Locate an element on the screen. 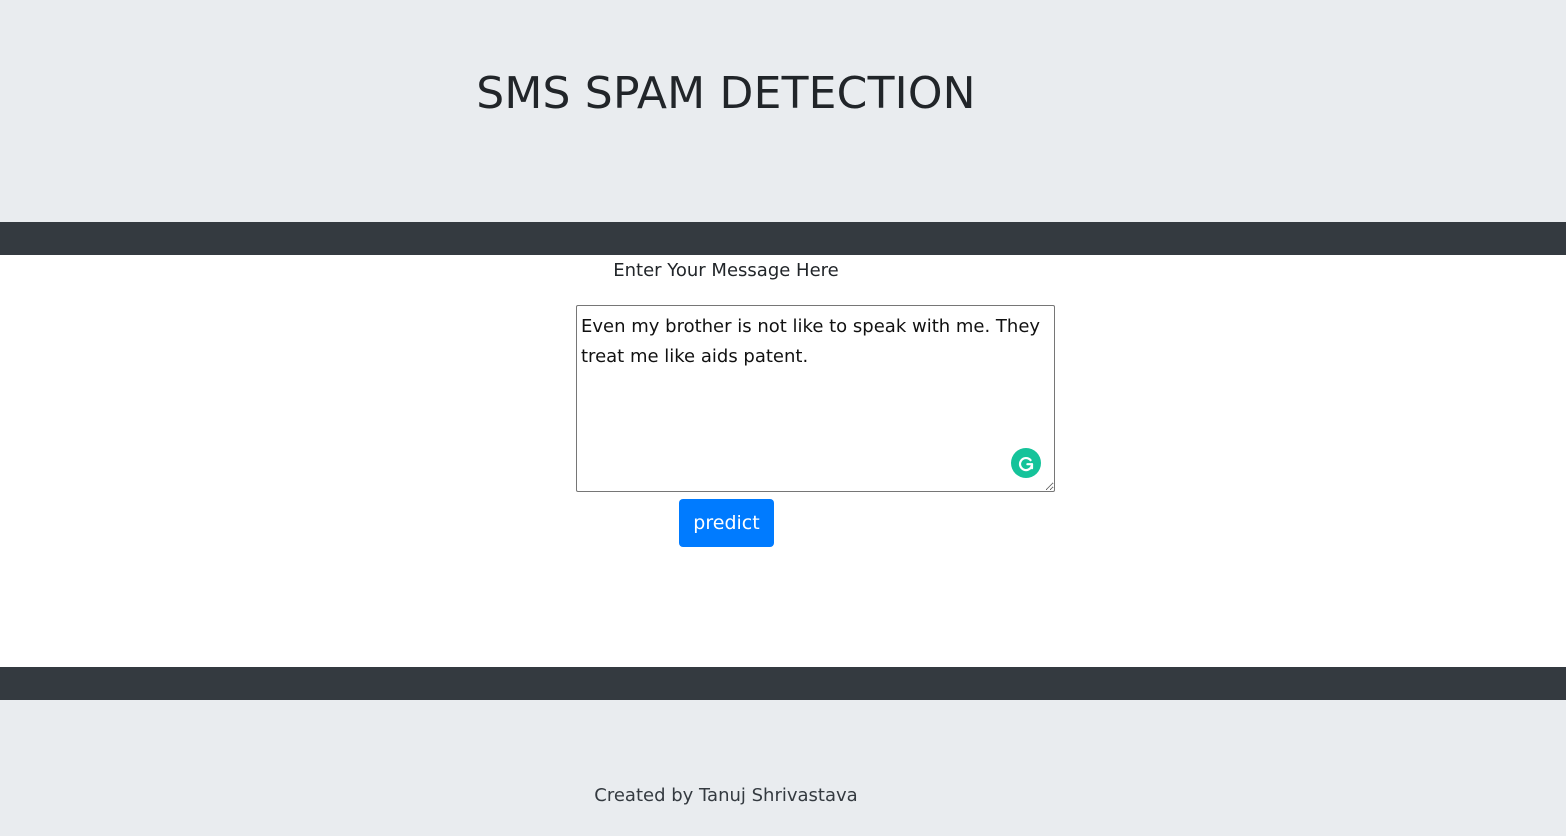 This screenshot has height=836, width=1566. message-label: Enter Your Message Here is located at coordinates (726, 270).